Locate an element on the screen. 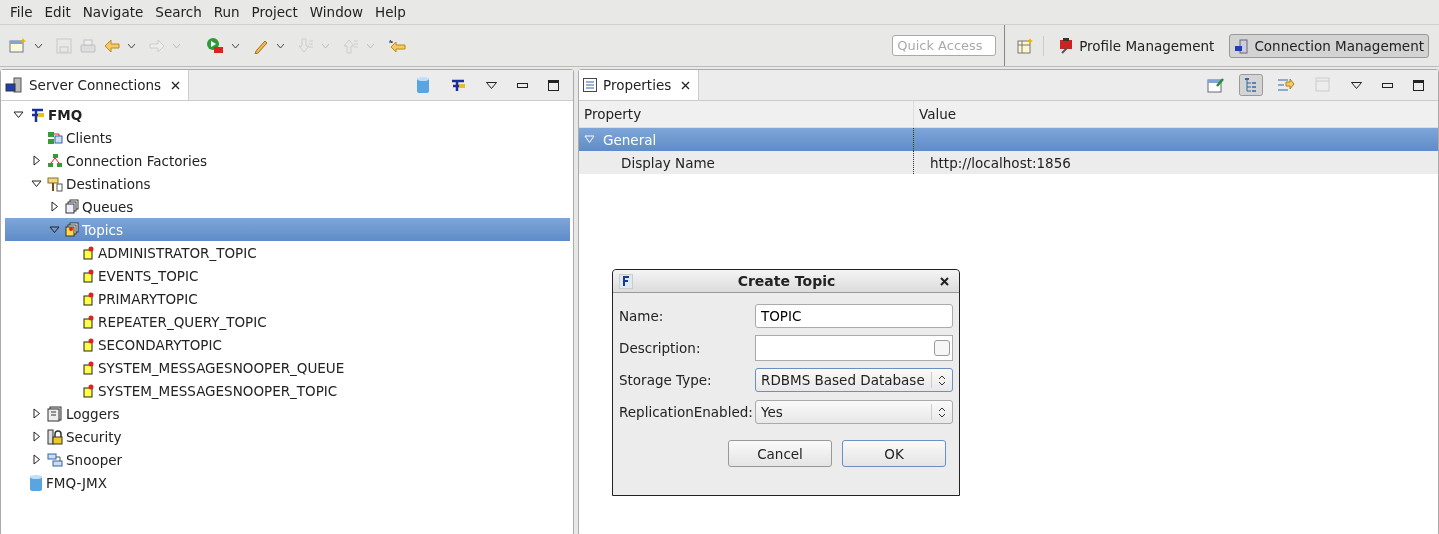 The image size is (1439, 534). connect-icon is located at coordinates (458, 85).